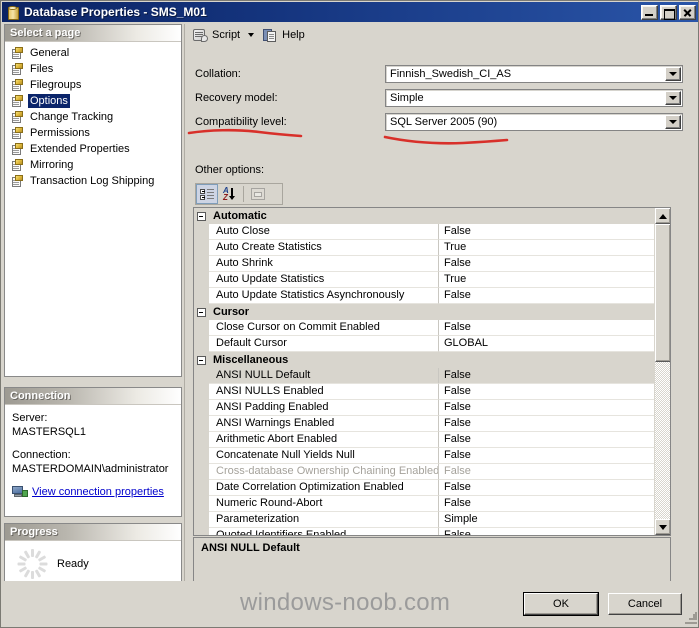 This screenshot has width=699, height=628. Describe the element at coordinates (534, 98) in the screenshot. I see `recovery-model-combobox: Simple` at that location.